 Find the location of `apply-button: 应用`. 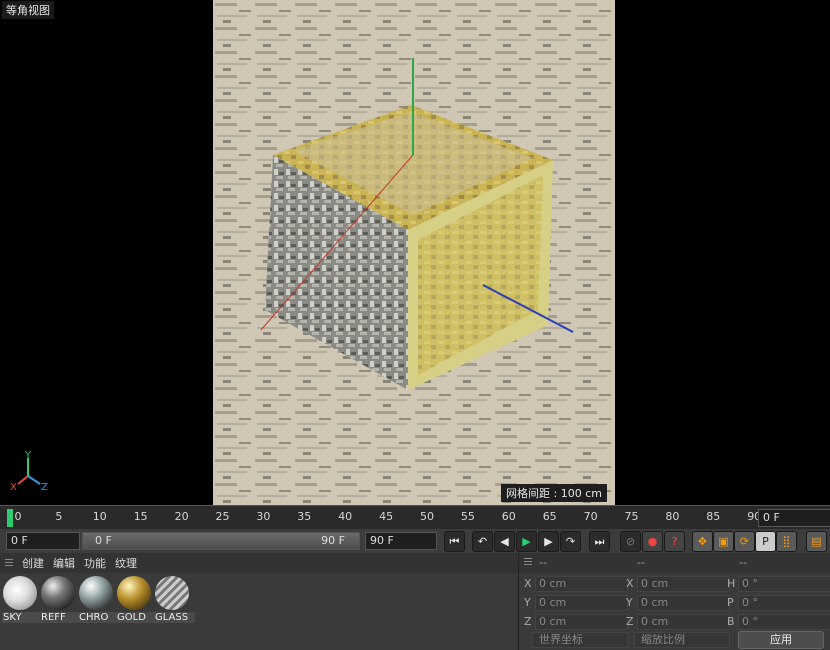

apply-button: 应用 is located at coordinates (781, 640).